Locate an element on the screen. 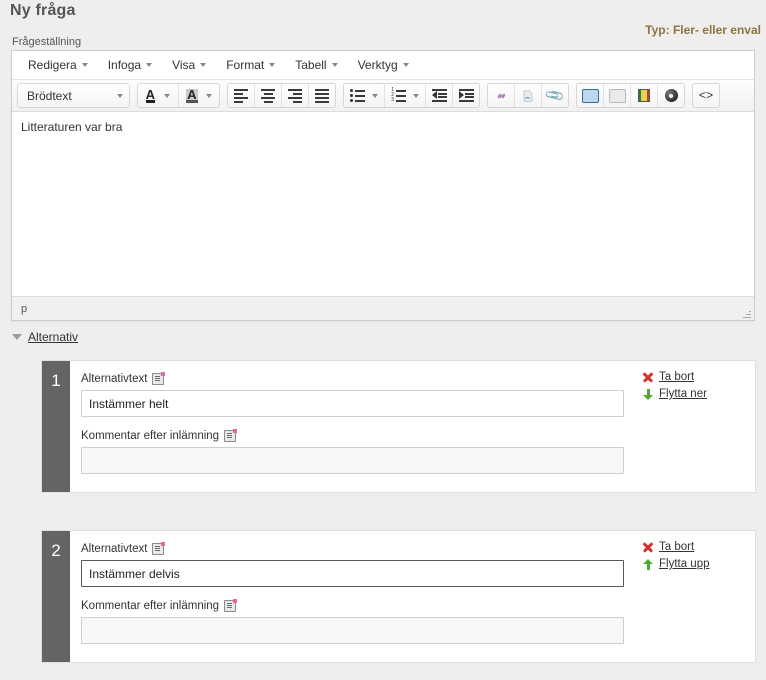  move-alternative-action: Flytta ner is located at coordinates (693, 394).